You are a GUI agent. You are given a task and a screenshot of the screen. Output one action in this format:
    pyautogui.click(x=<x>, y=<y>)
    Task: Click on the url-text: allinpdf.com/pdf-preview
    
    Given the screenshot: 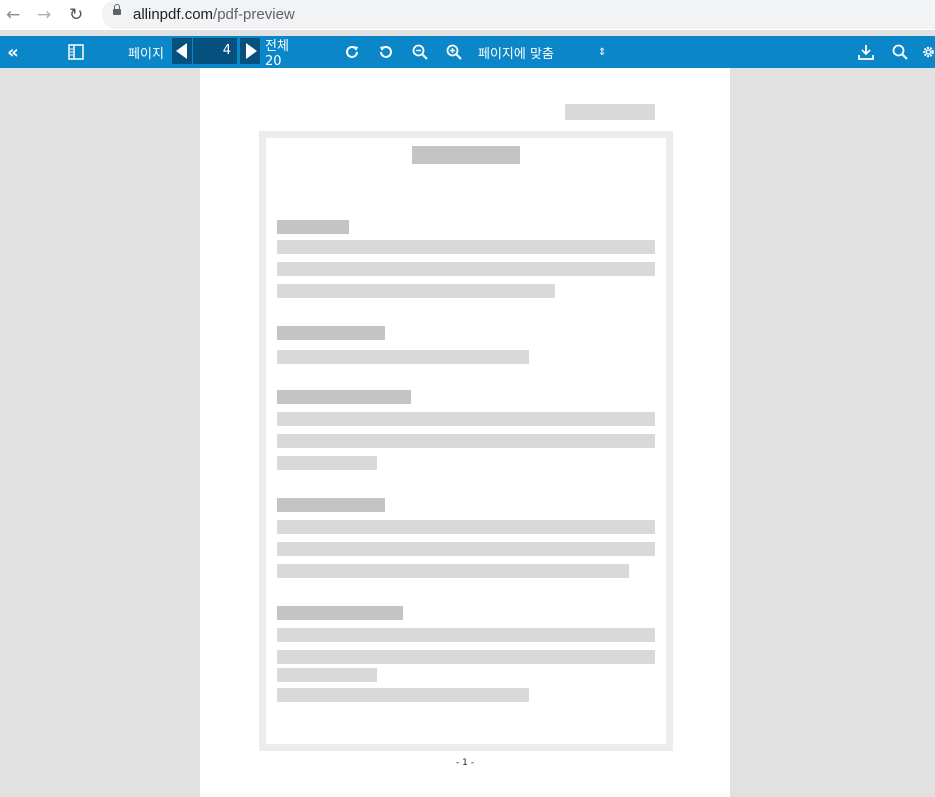 What is the action you would take?
    pyautogui.click(x=214, y=14)
    